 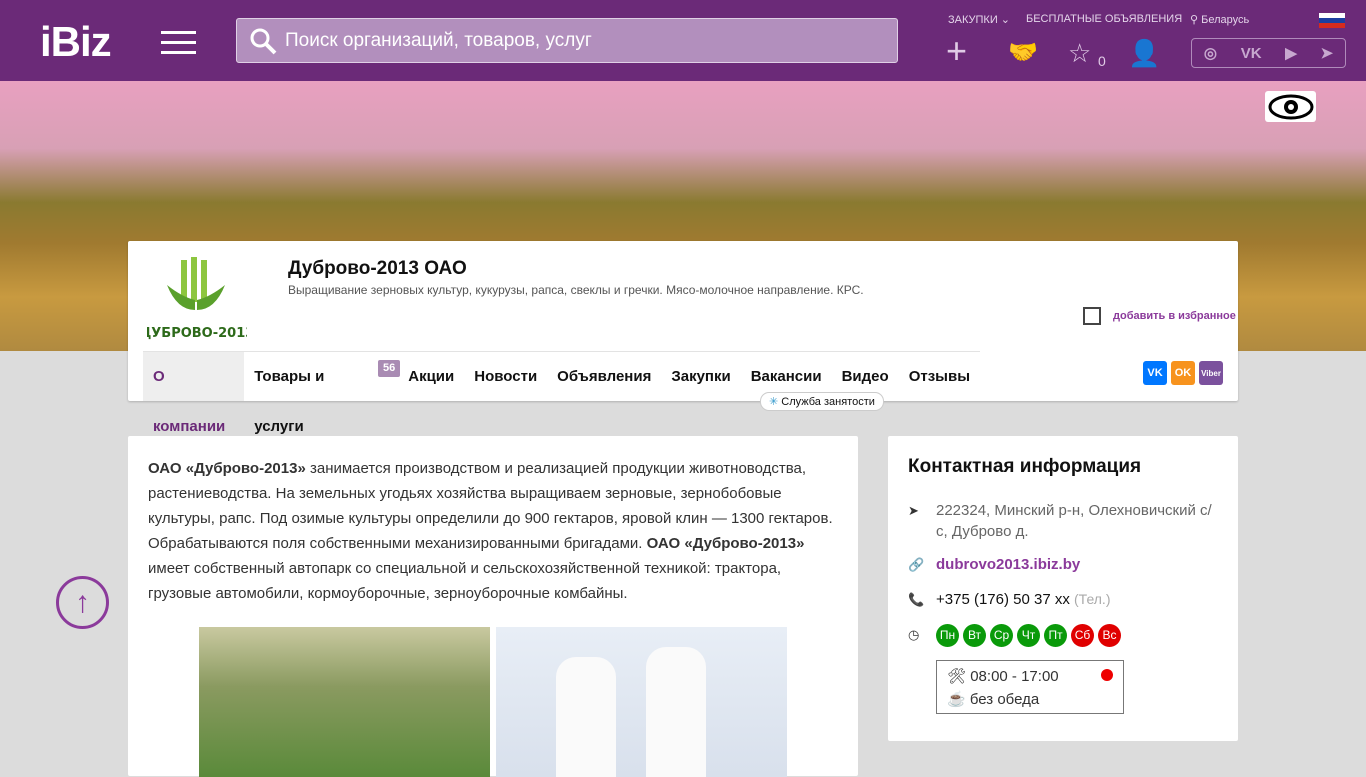 What do you see at coordinates (1004, 699) in the screenshot?
I see `lunch-info: без обеда` at bounding box center [1004, 699].